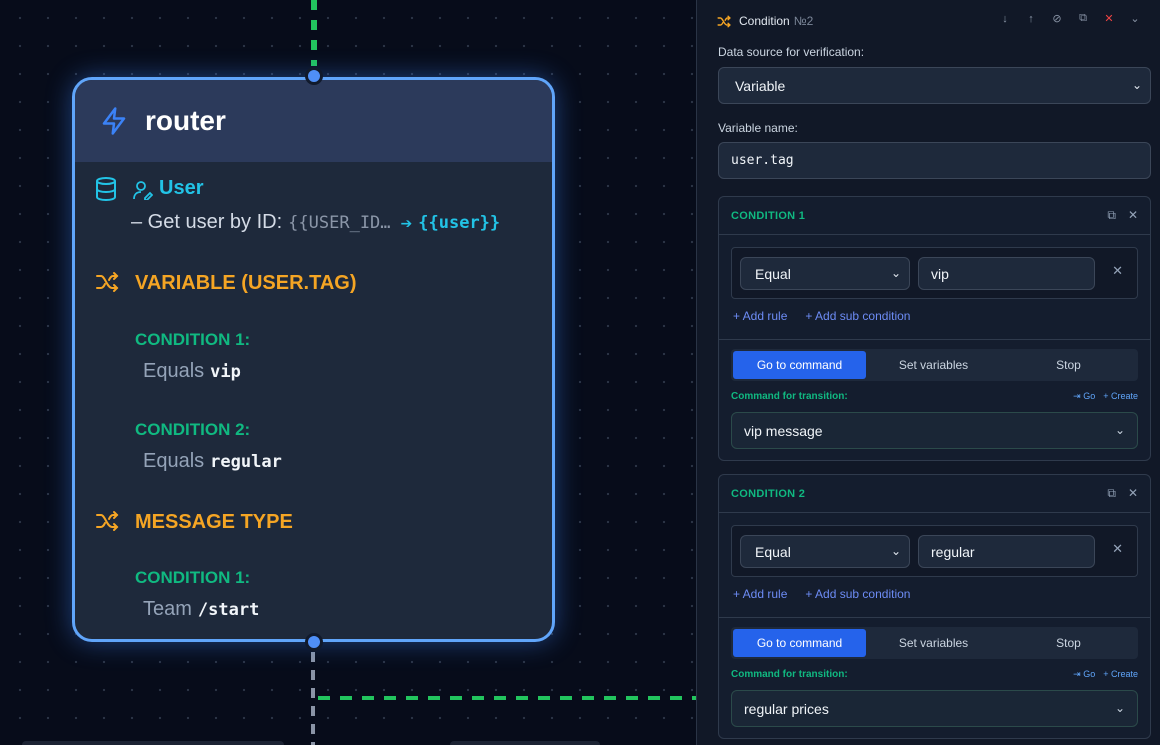  What do you see at coordinates (1122, 215) in the screenshot?
I see `condition-card-actions: ⧉ ✕` at bounding box center [1122, 215].